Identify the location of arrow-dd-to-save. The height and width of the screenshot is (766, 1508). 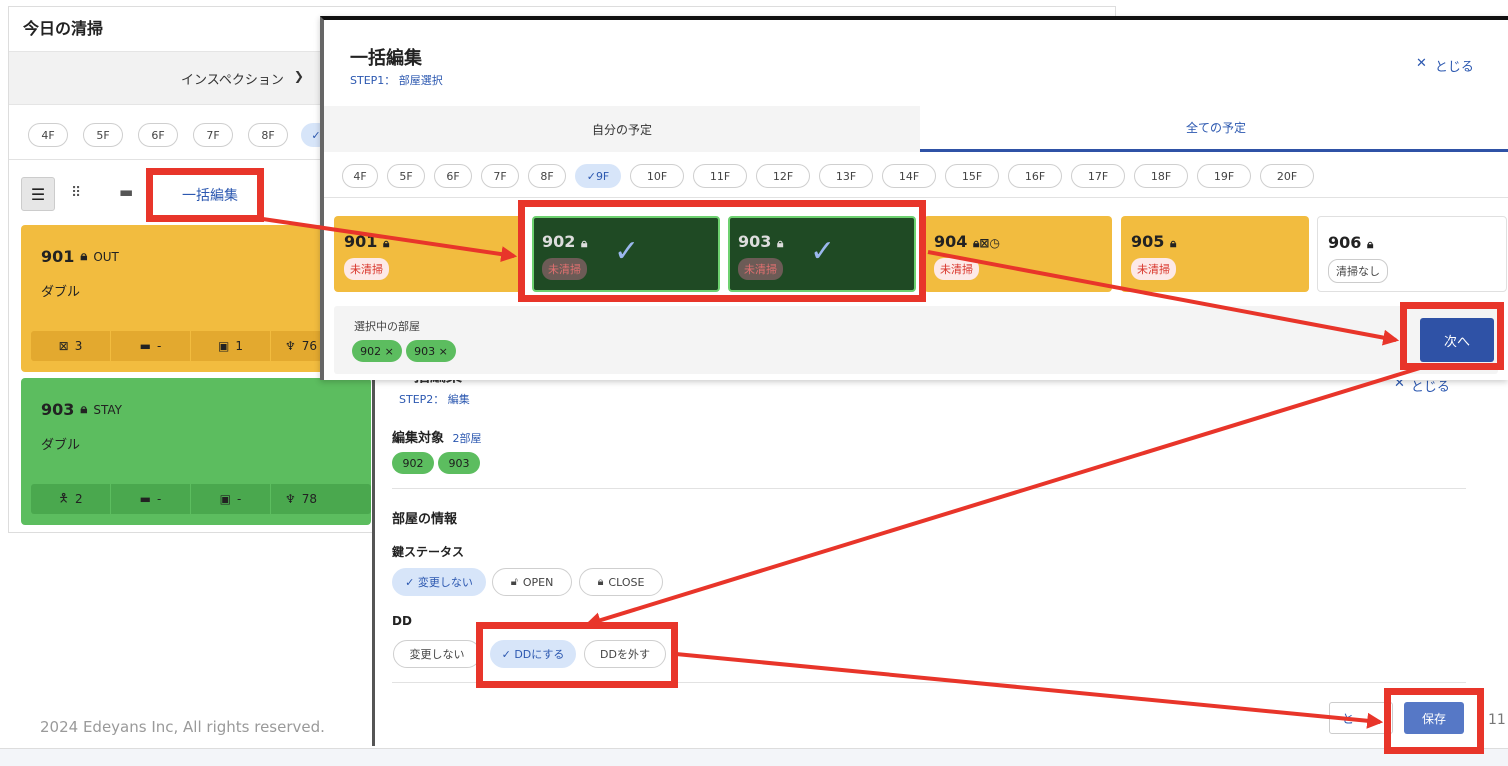
(1029, 690).